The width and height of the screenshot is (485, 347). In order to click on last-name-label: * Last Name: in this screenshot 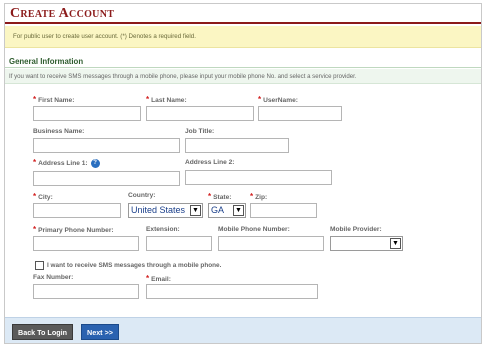, I will do `click(166, 99)`.